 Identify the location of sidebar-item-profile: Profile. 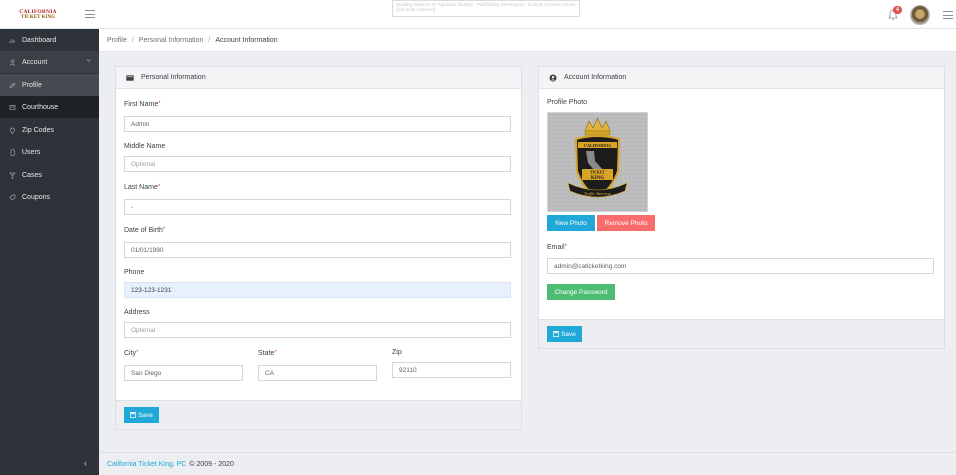
(49, 85).